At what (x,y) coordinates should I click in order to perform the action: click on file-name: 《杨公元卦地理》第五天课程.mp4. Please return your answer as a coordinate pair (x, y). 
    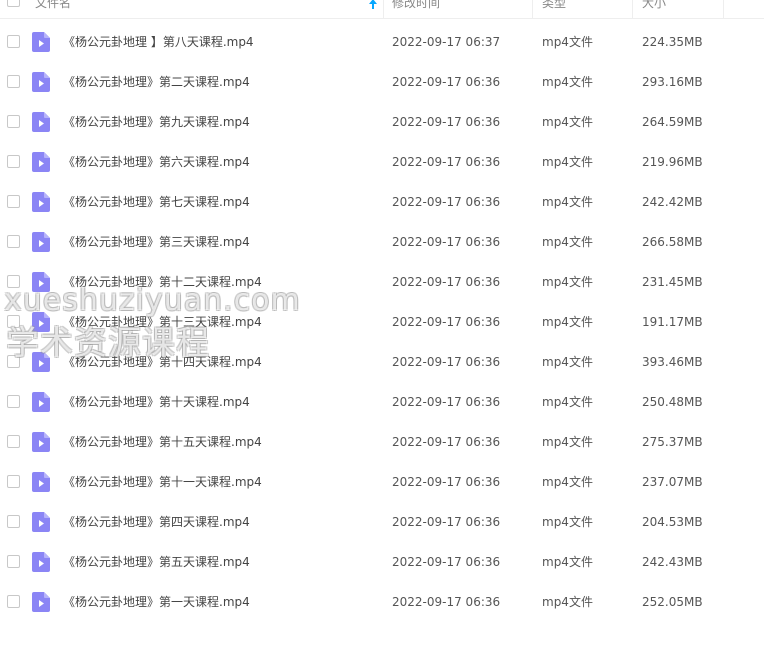
    Looking at the image, I should click on (156, 562).